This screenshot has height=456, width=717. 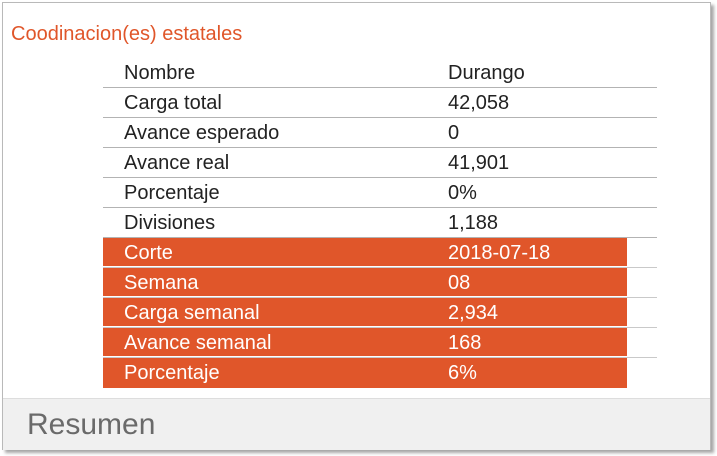 I want to click on row-label: Avance esperado, so click(x=202, y=133).